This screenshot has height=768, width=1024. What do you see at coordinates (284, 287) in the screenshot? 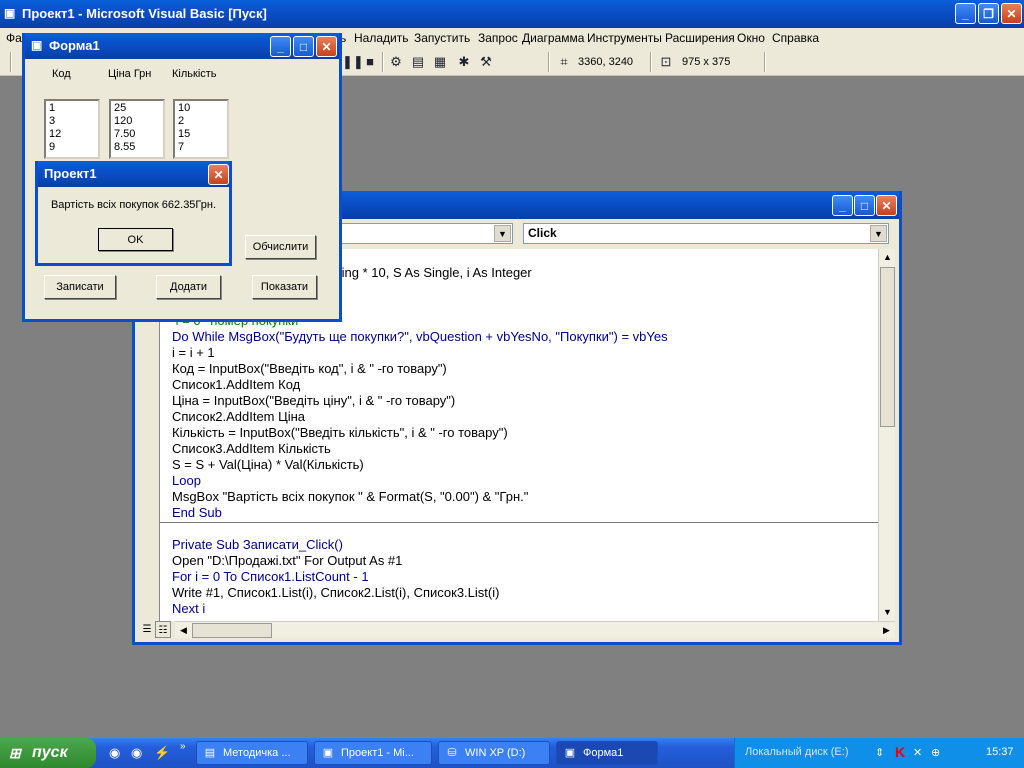
I see `show-button: Показати` at bounding box center [284, 287].